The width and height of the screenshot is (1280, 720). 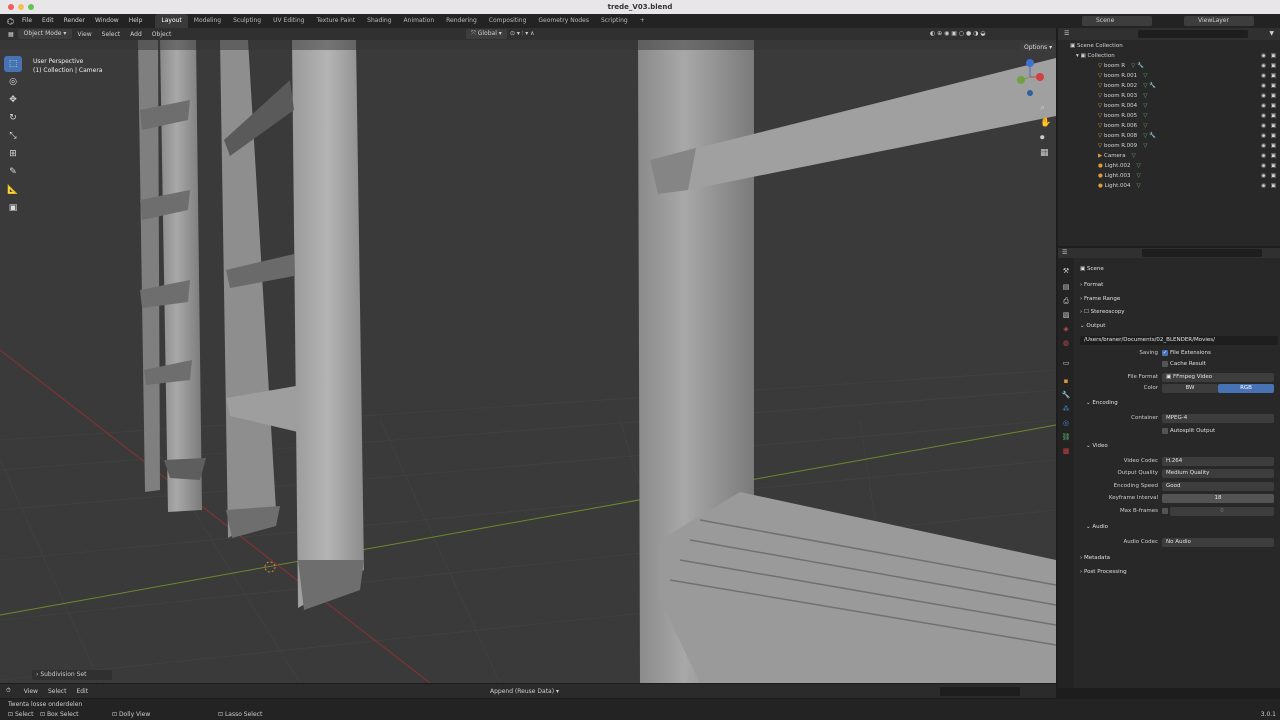 What do you see at coordinates (72, 675) in the screenshot?
I see `last-operator-panel: › Subdivision Set` at bounding box center [72, 675].